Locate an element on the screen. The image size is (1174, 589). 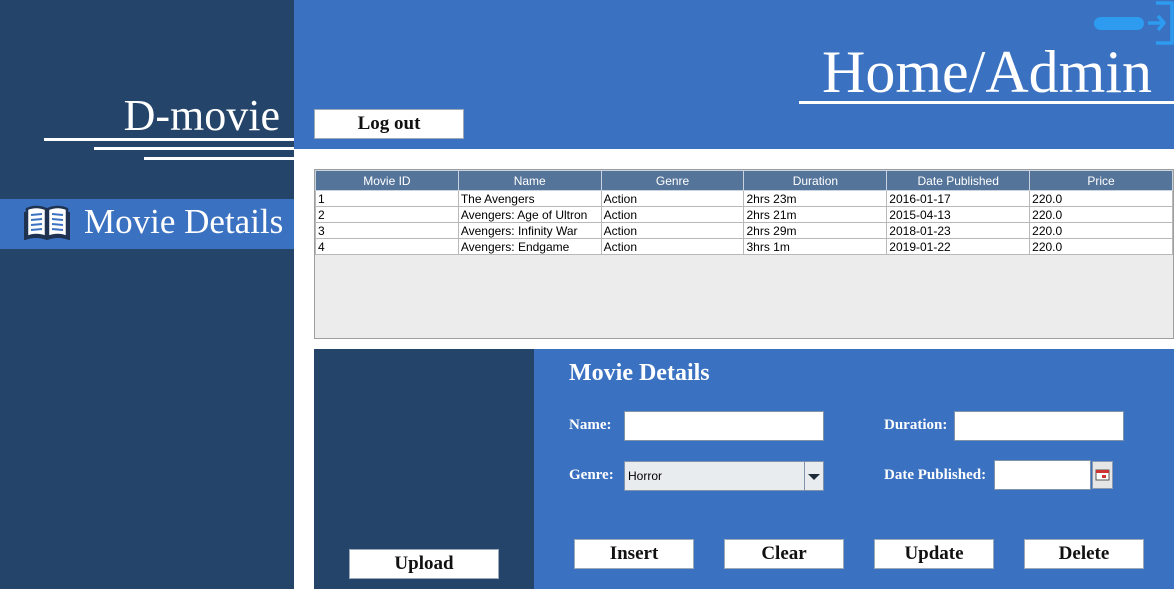
table-cell: 2015-04-13 is located at coordinates (958, 214).